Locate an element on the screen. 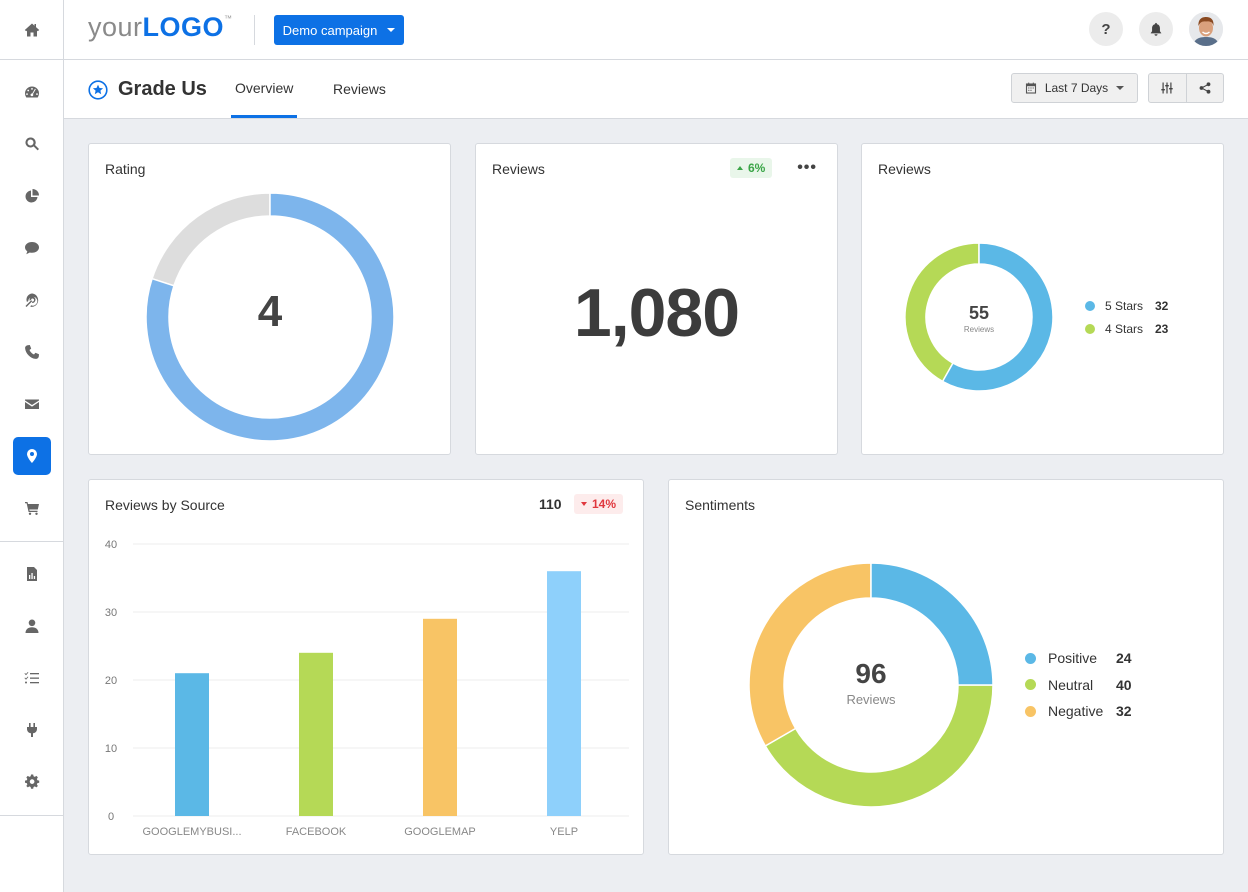  sidebar-item-tasks is located at coordinates (32, 678).